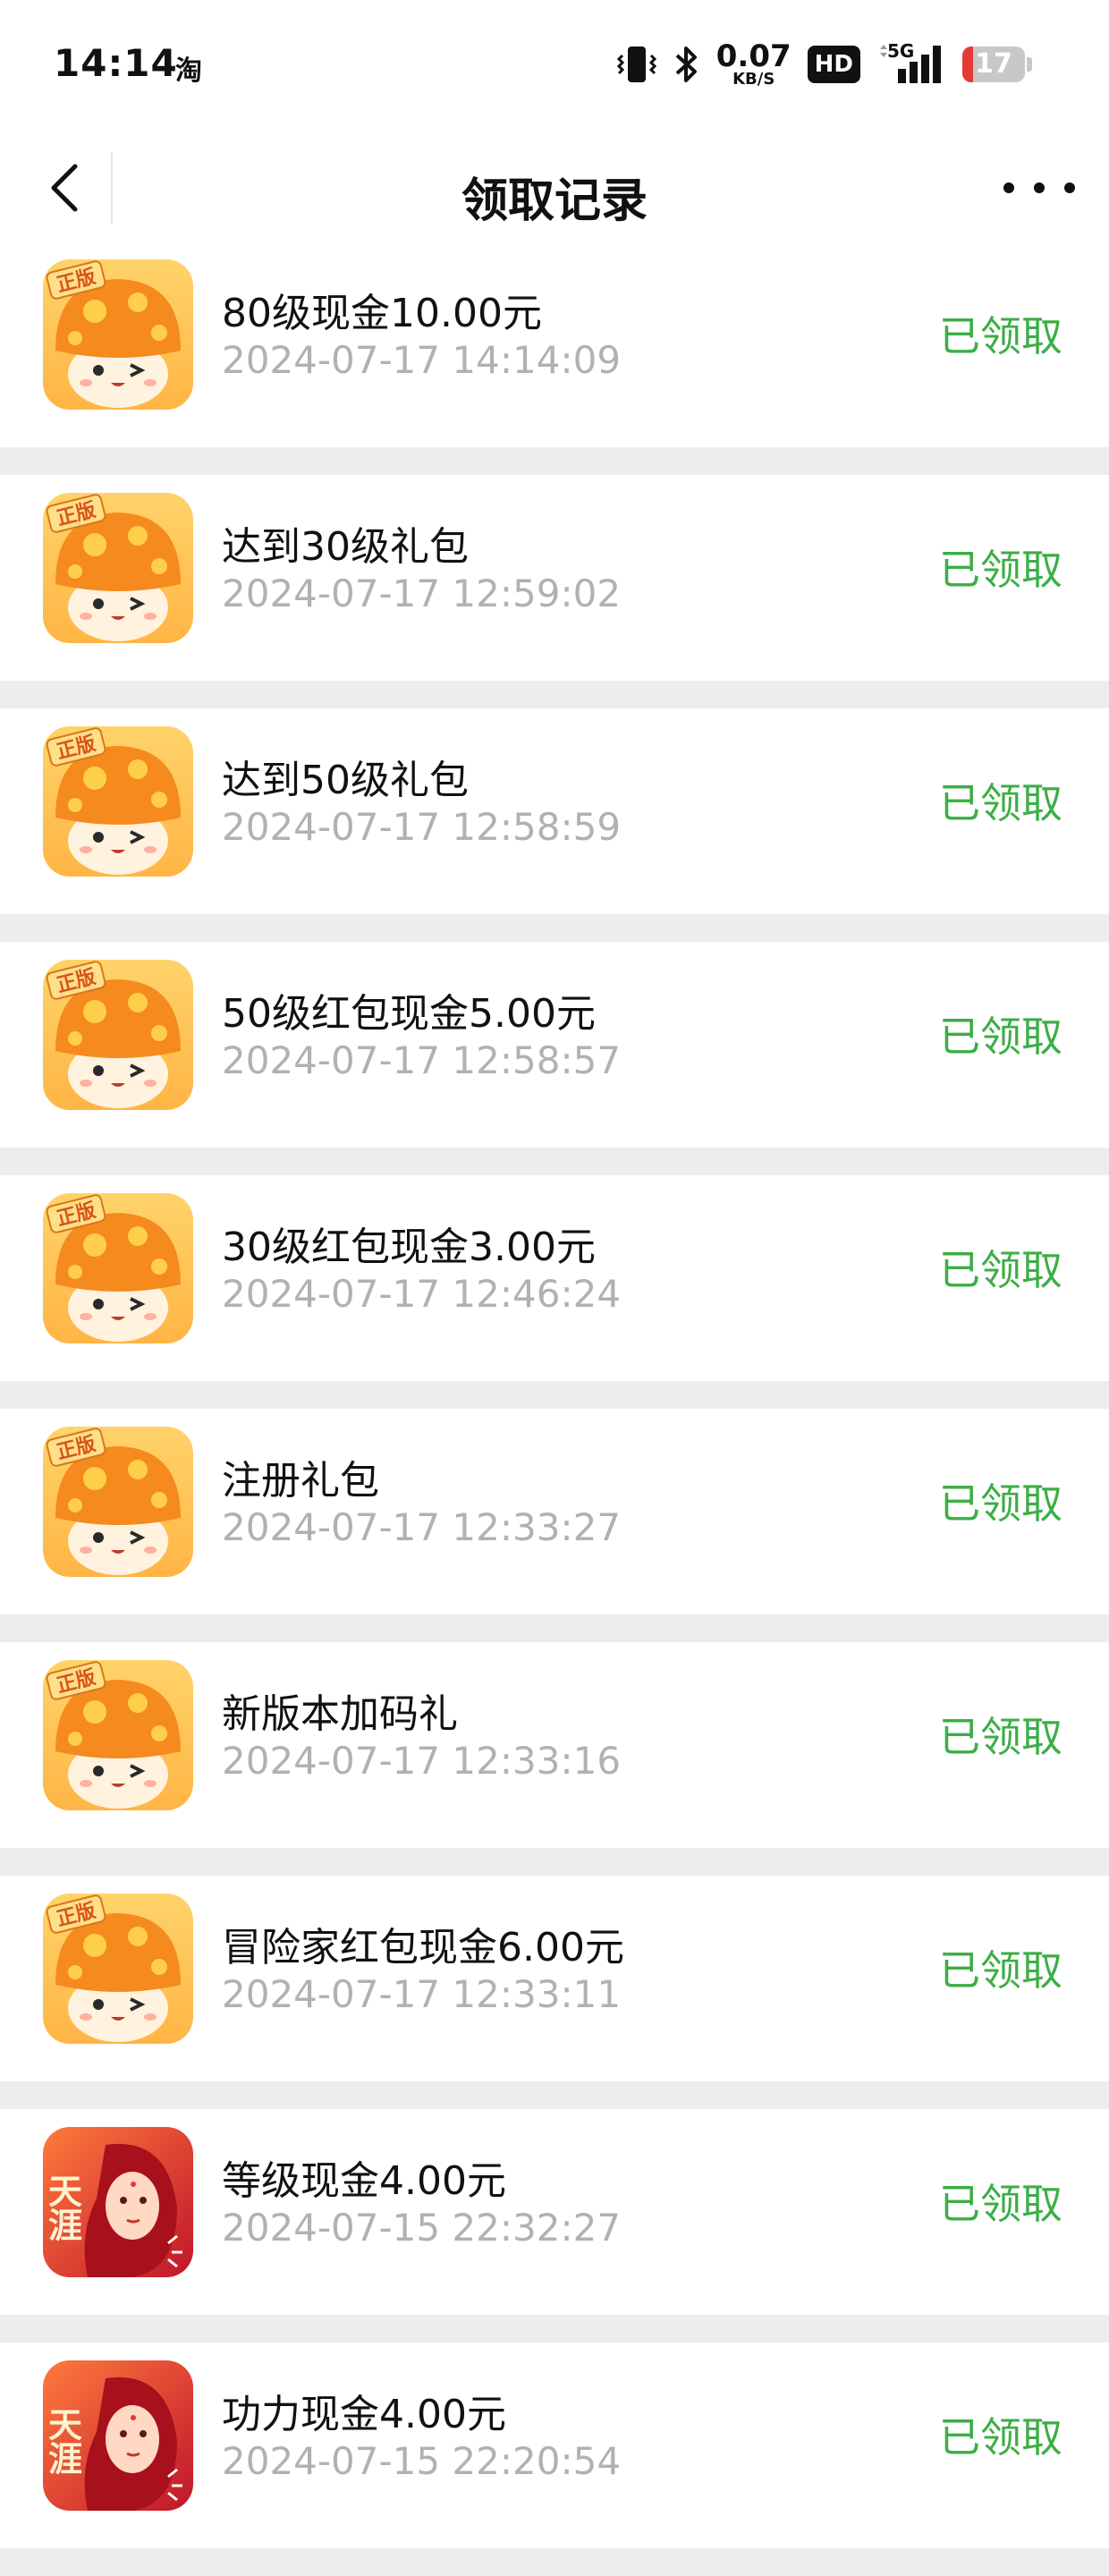 This screenshot has height=2576, width=1109. Describe the element at coordinates (422, 2461) in the screenshot. I see `record-time: 2024-07-15 22:20:54` at that location.